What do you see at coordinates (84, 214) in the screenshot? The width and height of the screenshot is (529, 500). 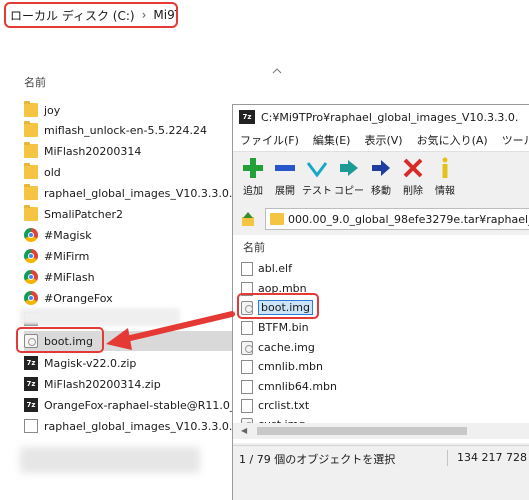 I see `item-label: SmaliPatcher2` at bounding box center [84, 214].